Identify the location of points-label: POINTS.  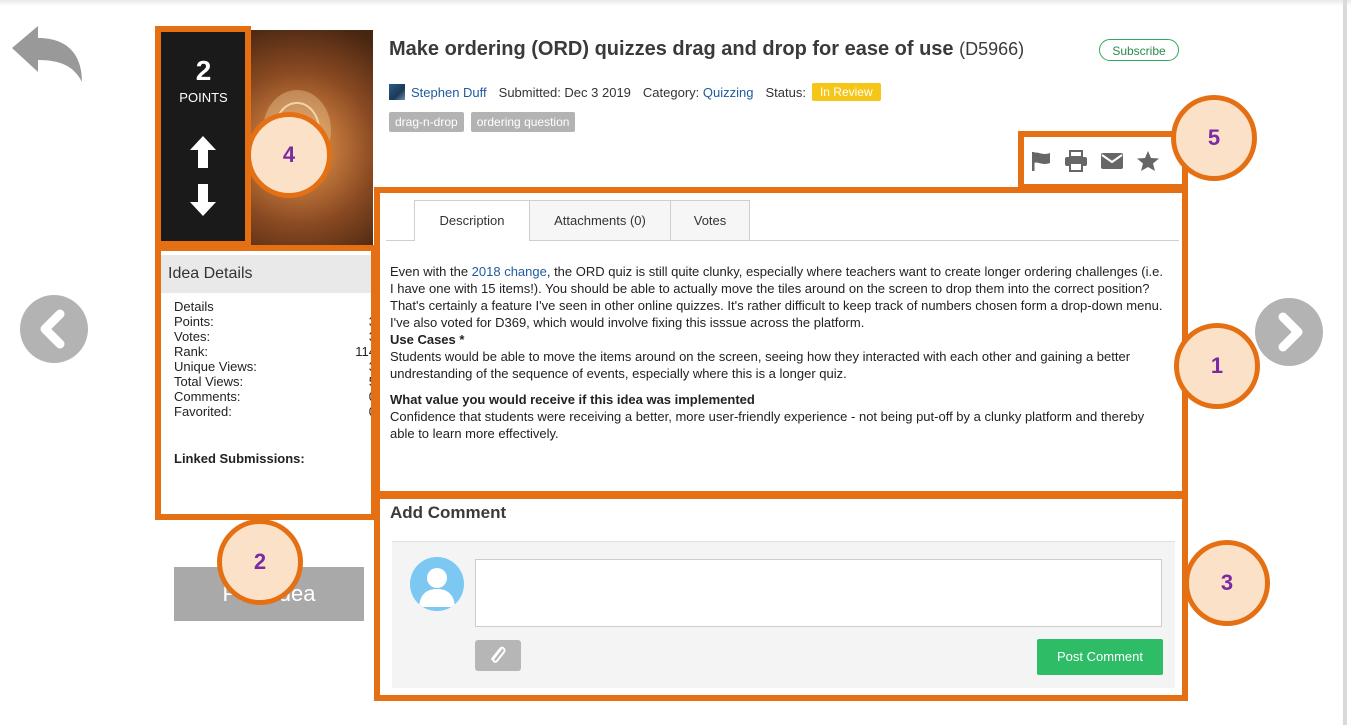
(203, 97).